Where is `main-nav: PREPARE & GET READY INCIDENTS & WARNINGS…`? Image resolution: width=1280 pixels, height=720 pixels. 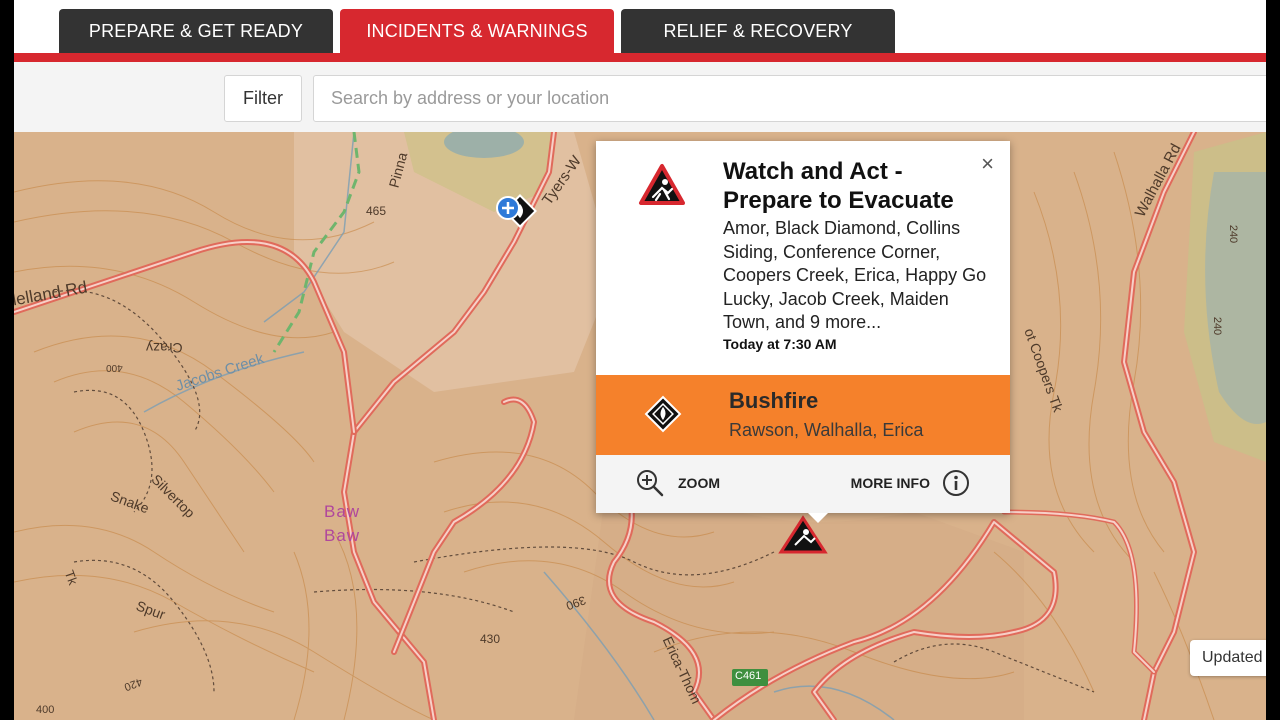
main-nav: PREPARE & GET READY INCIDENTS & WARNINGS… is located at coordinates (640, 31).